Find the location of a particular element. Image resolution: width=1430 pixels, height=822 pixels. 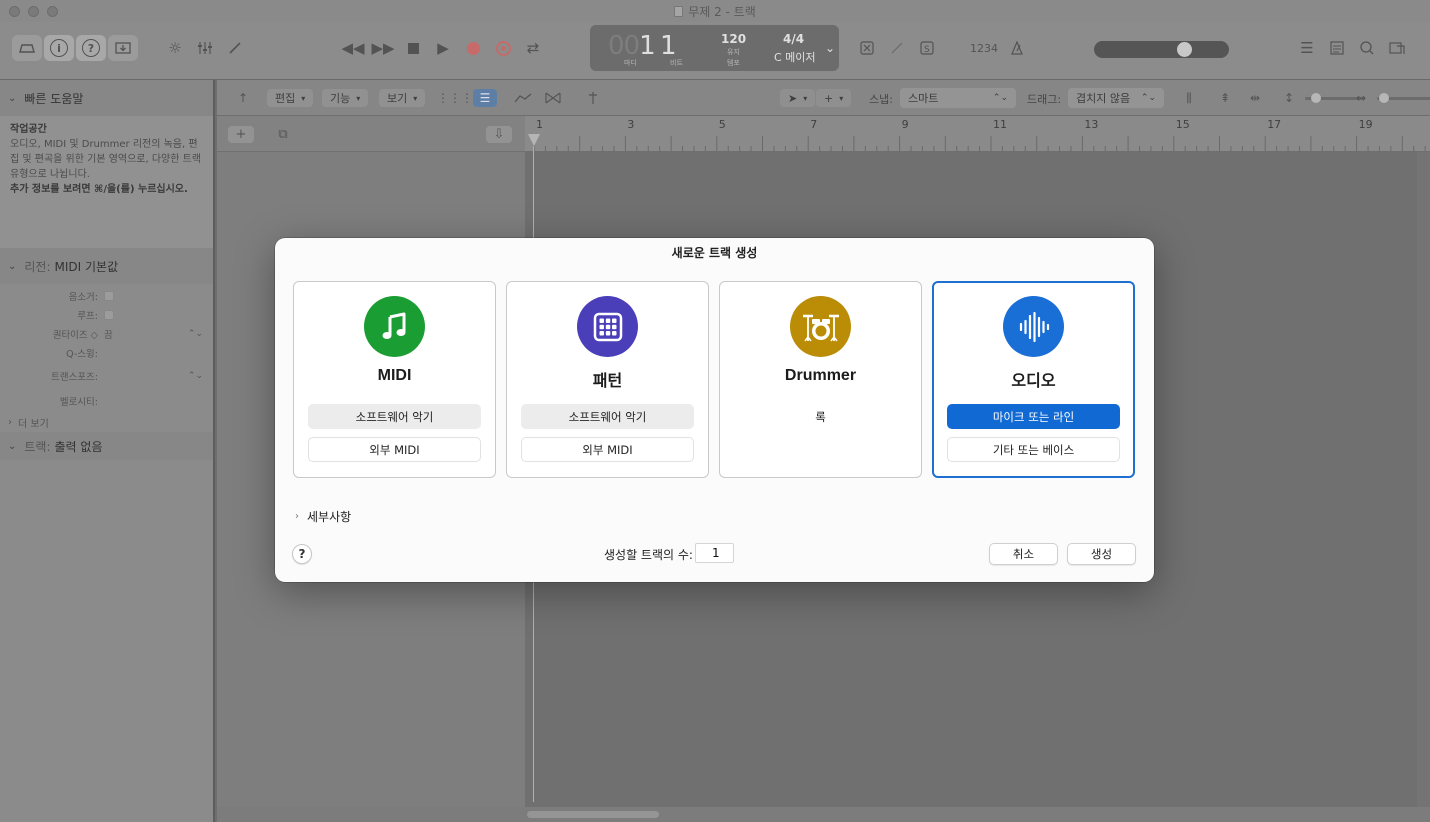

stop-button is located at coordinates (413, 48).